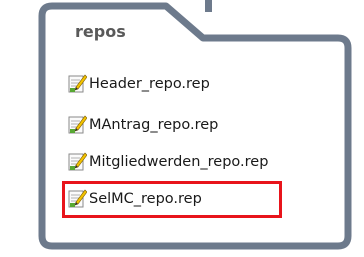  Describe the element at coordinates (172, 199) in the screenshot. I see `highlight-box` at that location.